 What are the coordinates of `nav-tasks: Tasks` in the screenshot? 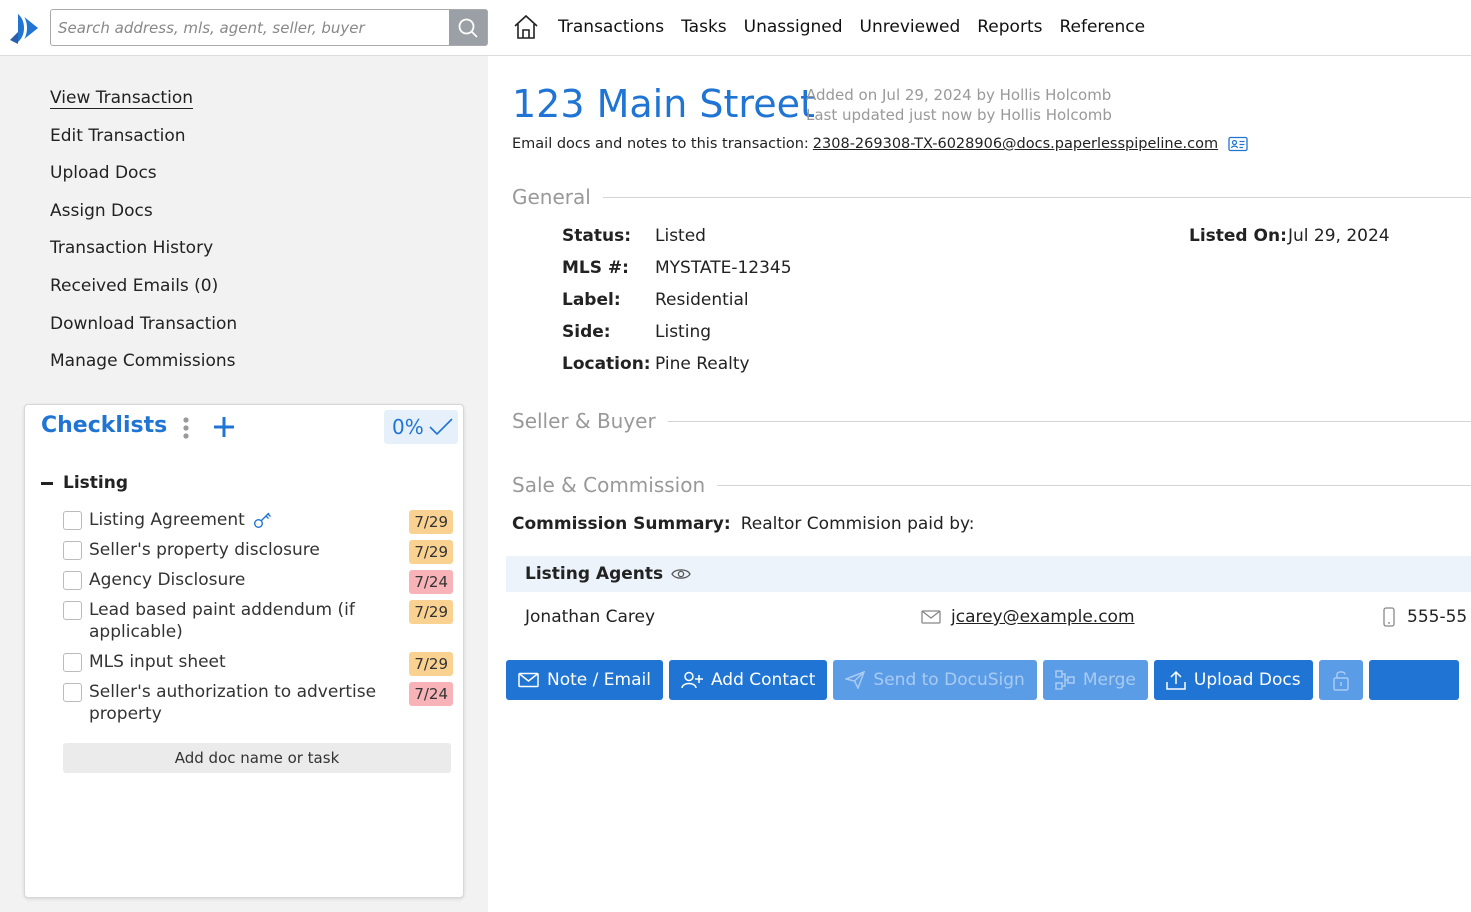 It's located at (704, 27).